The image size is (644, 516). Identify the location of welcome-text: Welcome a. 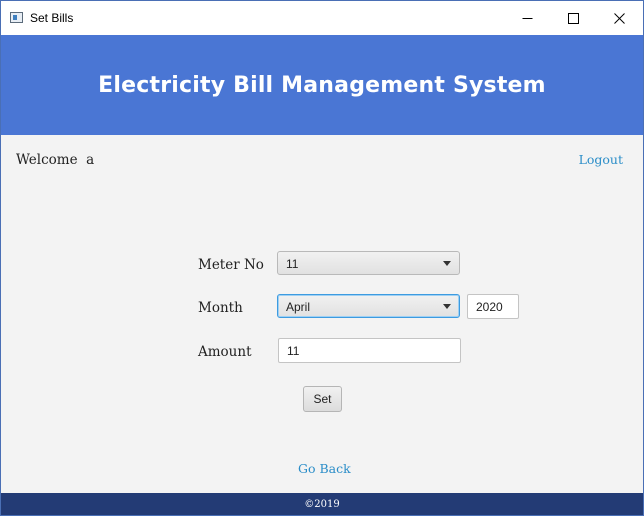
(55, 160).